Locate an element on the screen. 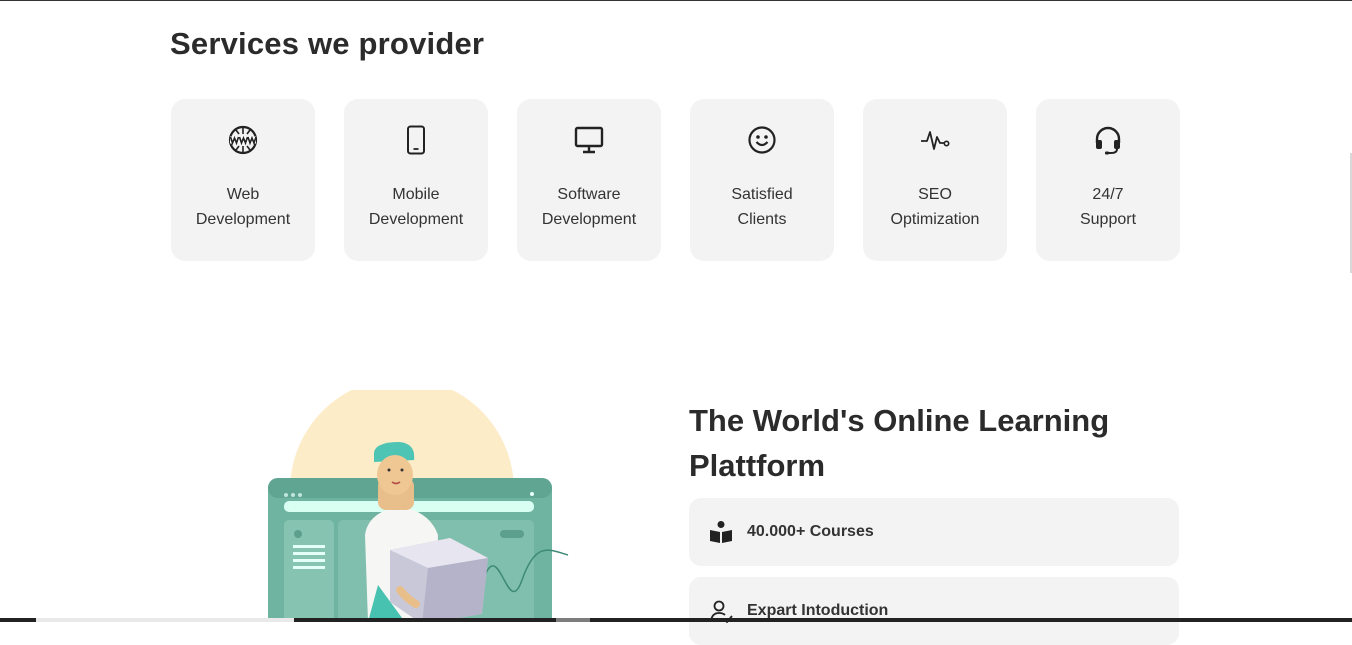  service-label-line1: 24/7 is located at coordinates (1108, 194).